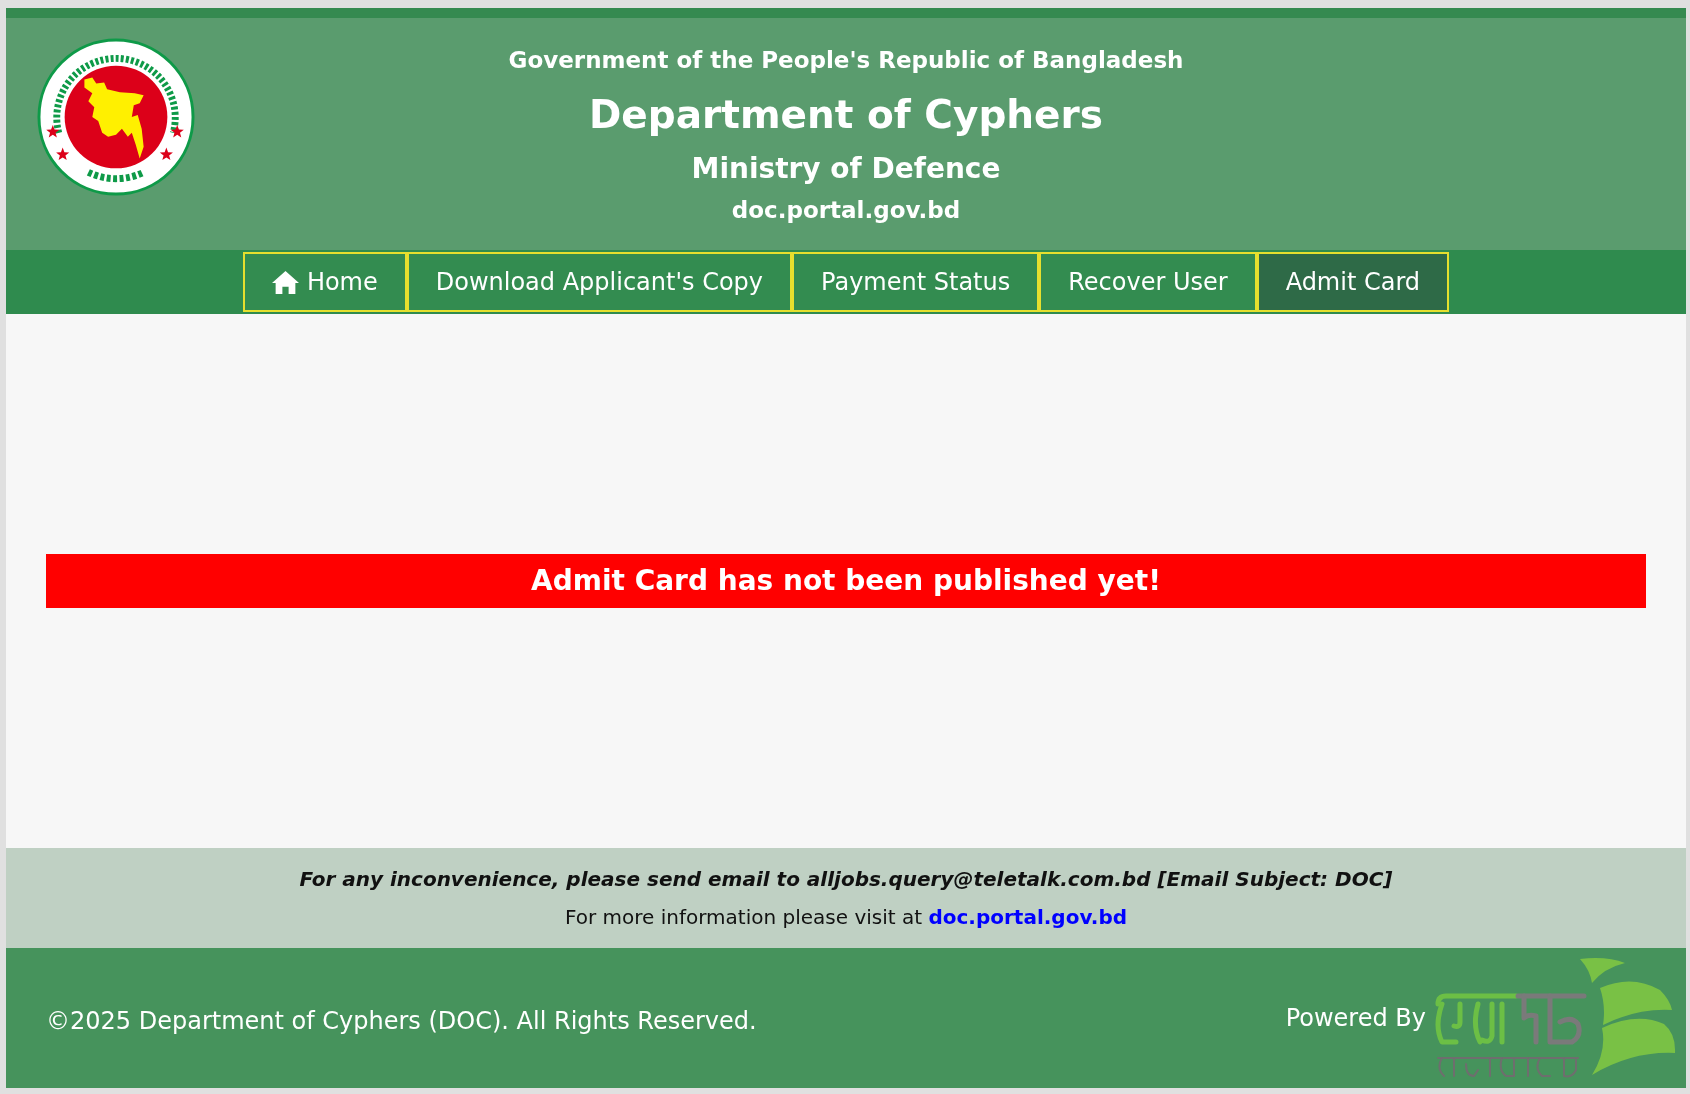 The height and width of the screenshot is (1094, 1690). Describe the element at coordinates (1353, 282) in the screenshot. I see `nav-tab: Admit Card` at that location.